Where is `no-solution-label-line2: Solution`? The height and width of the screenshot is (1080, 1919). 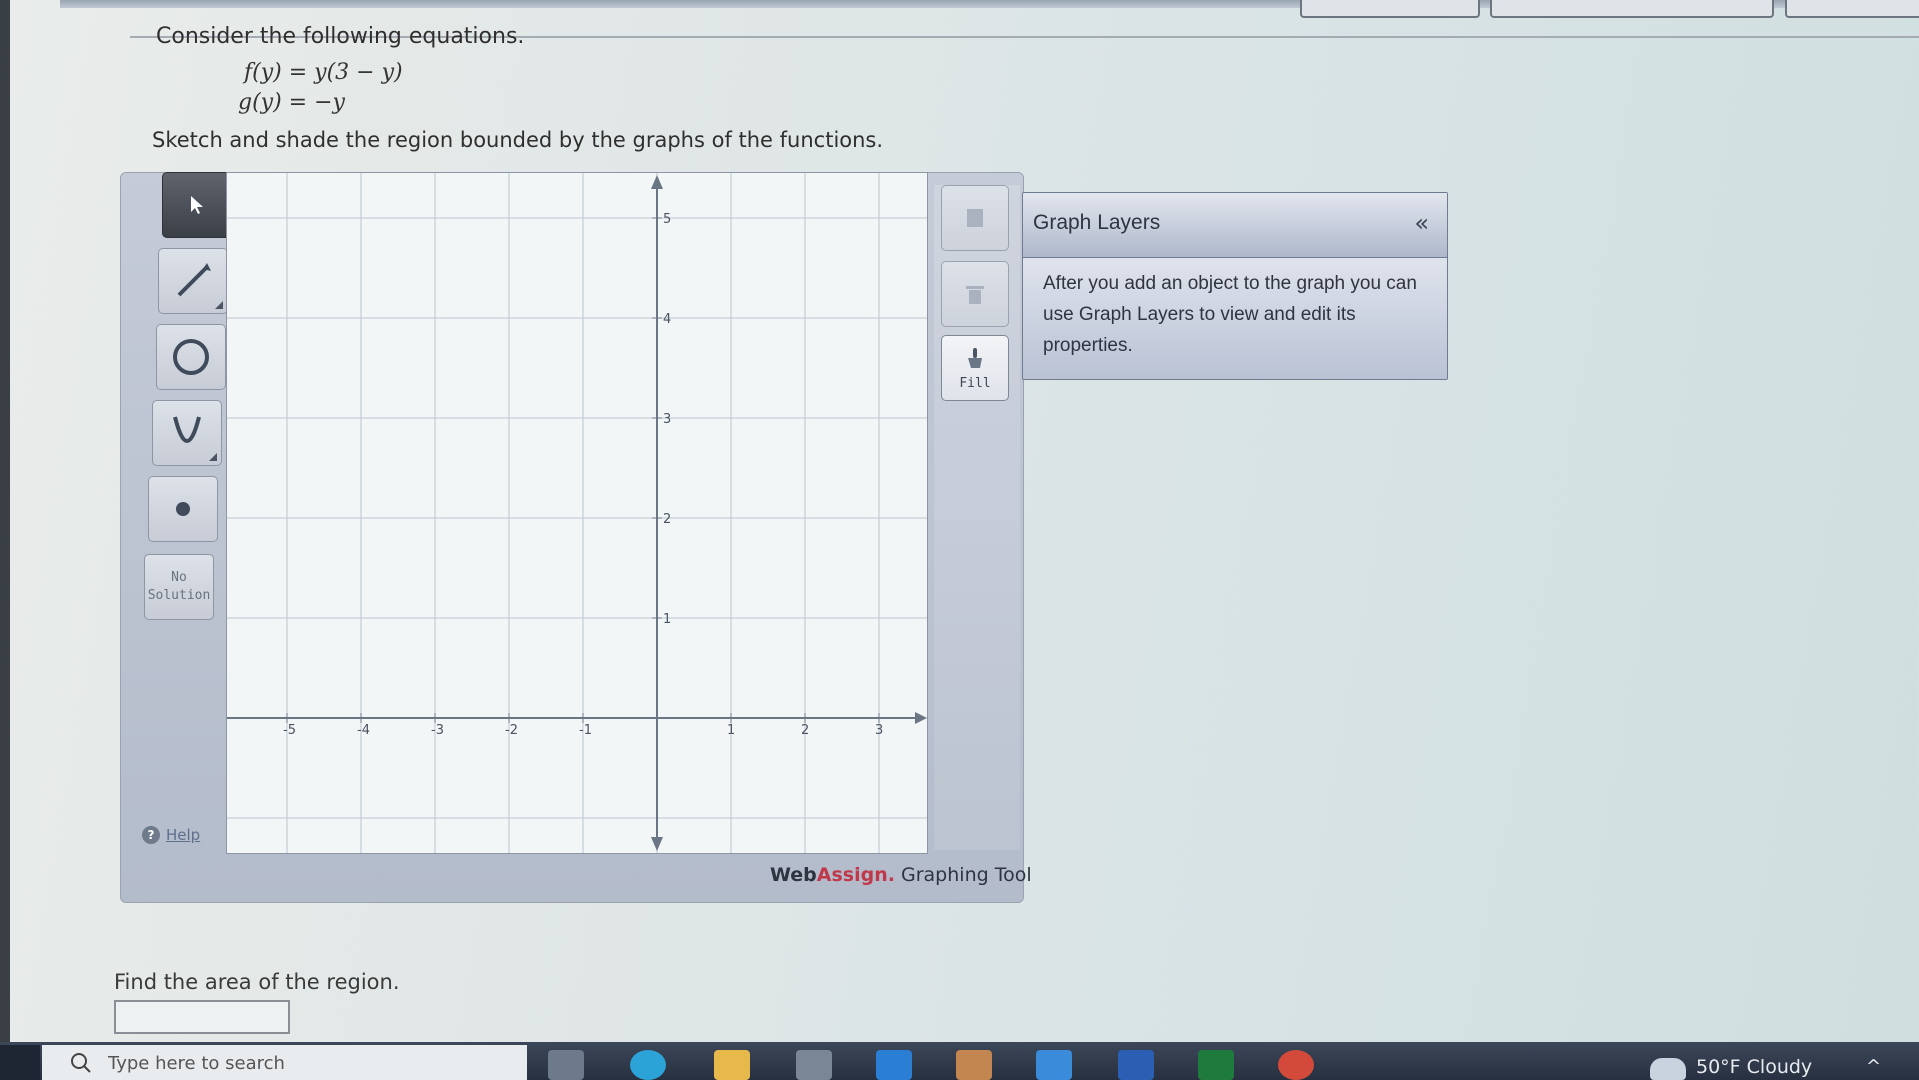
no-solution-label-line2: Solution is located at coordinates (179, 595).